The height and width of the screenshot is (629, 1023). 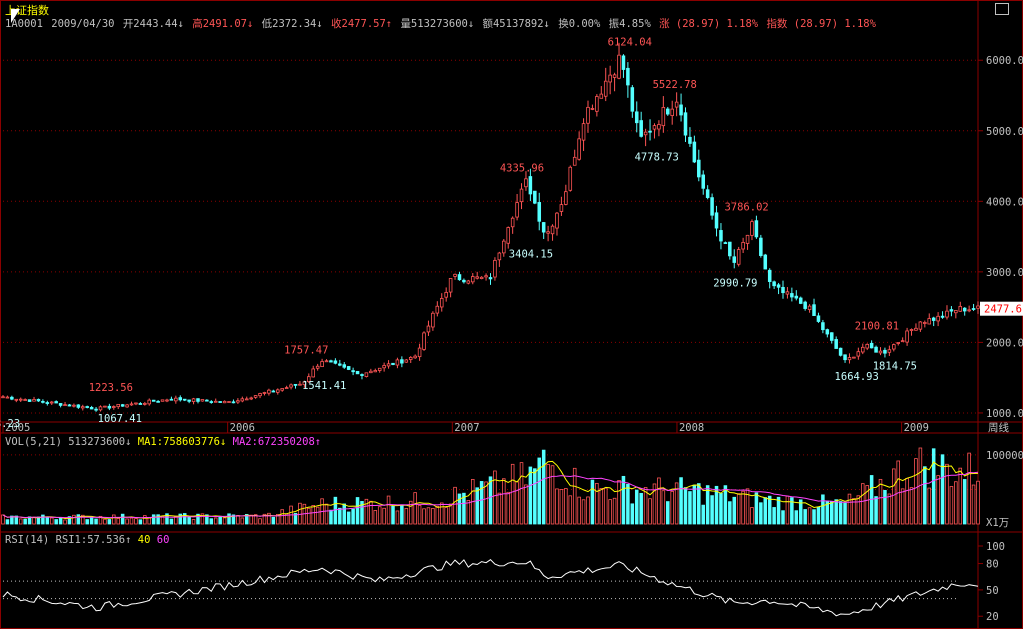 I want to click on quote-open: 开2443.44↓, so click(x=153, y=24).